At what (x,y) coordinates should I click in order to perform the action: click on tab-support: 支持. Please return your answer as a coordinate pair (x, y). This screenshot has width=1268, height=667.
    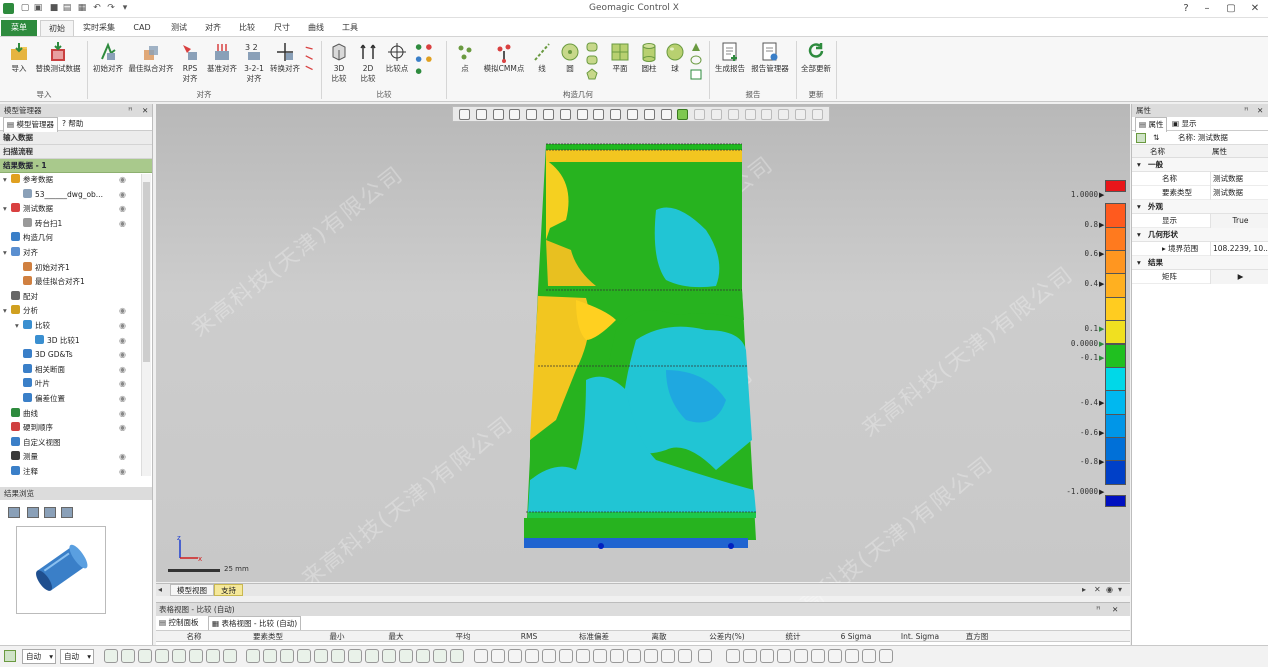
    Looking at the image, I should click on (228, 590).